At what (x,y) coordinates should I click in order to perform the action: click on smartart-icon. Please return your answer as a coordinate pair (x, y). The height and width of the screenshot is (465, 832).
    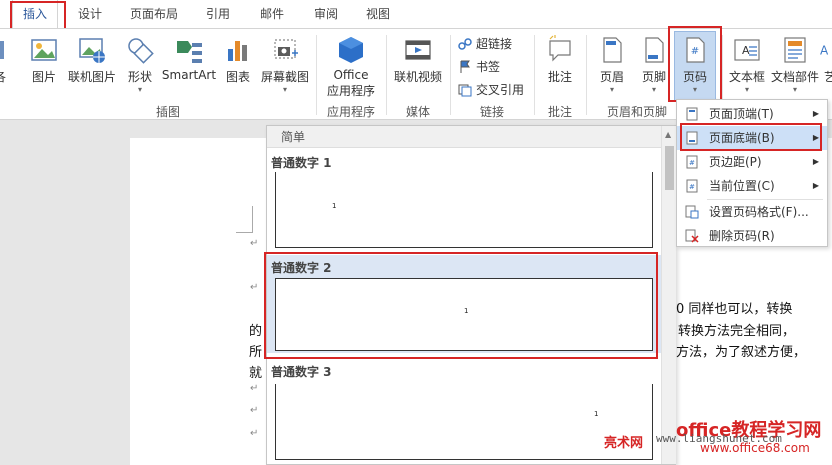
    Looking at the image, I should click on (189, 52).